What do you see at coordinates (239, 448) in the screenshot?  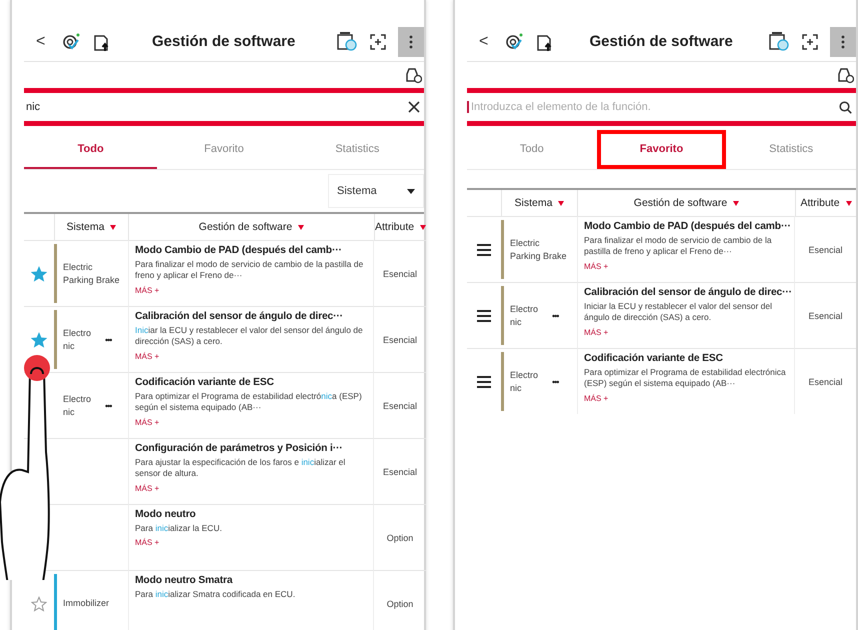 I see `function-title: Configuración de parámetros y Posición i···` at bounding box center [239, 448].